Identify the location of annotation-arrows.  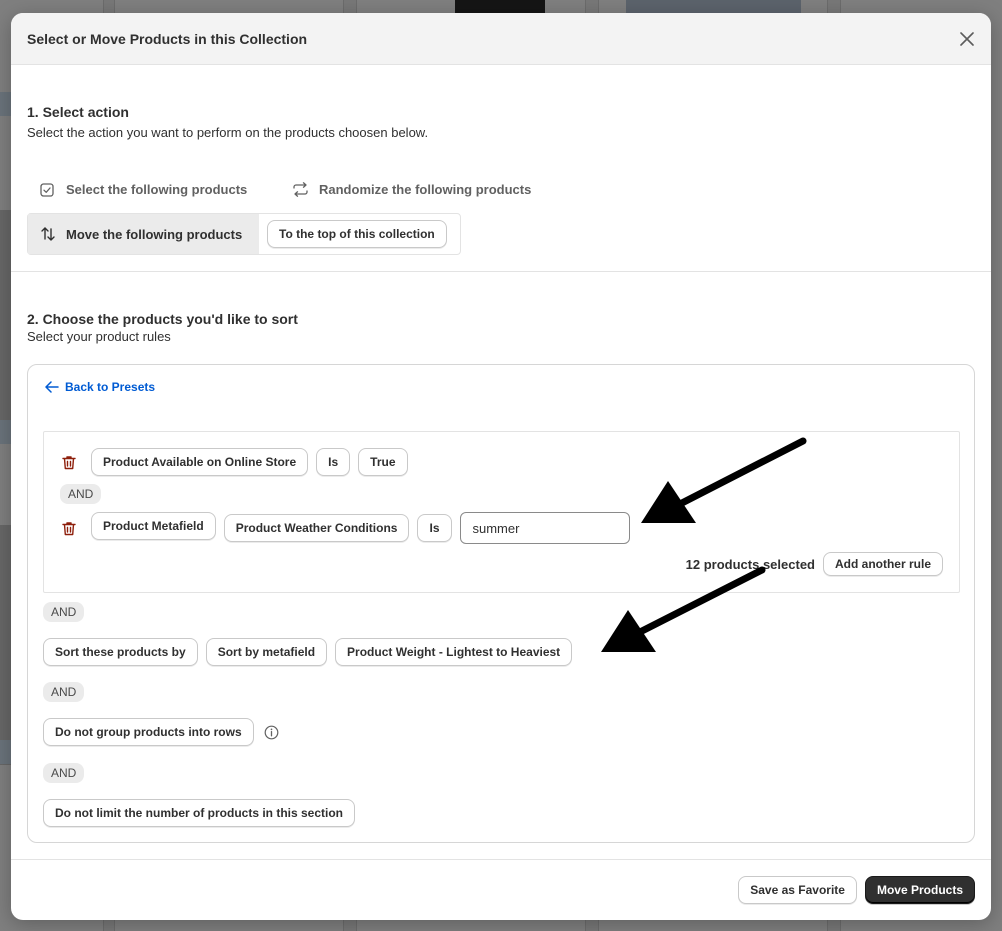
(704, 544).